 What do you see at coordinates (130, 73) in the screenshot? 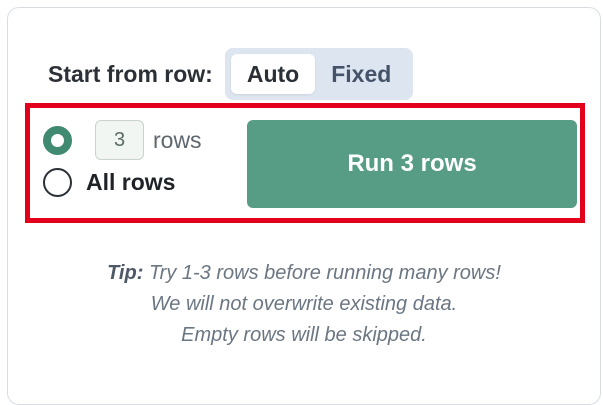
I see `start-from-row-label: Start from row:` at bounding box center [130, 73].